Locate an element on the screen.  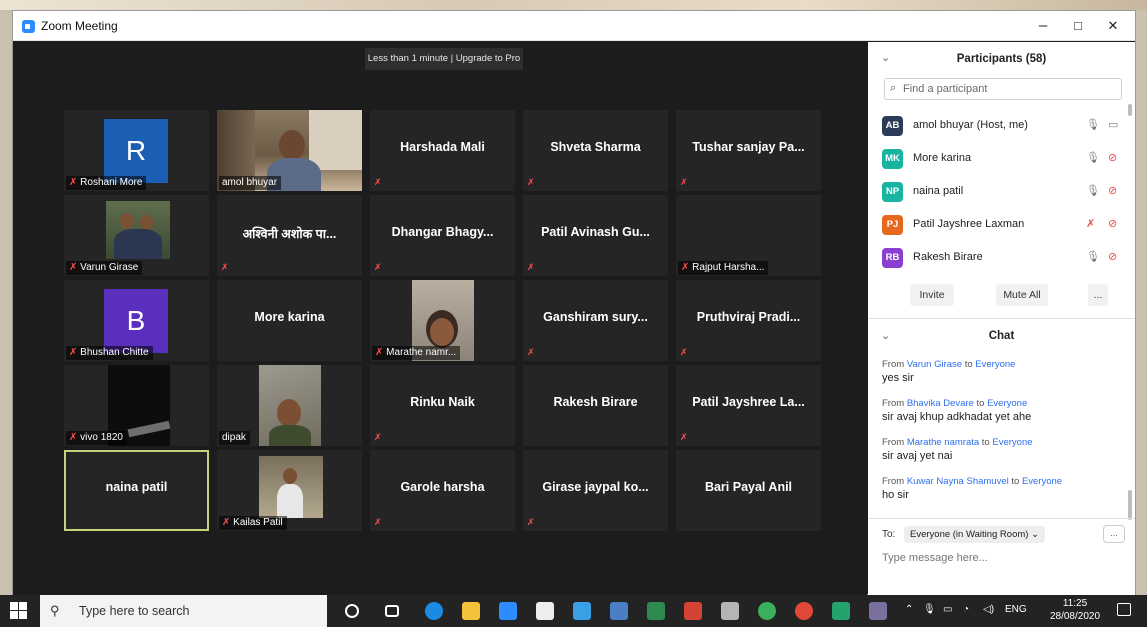
tray-chevron-icon: ⌃ is located at coordinates (909, 609).